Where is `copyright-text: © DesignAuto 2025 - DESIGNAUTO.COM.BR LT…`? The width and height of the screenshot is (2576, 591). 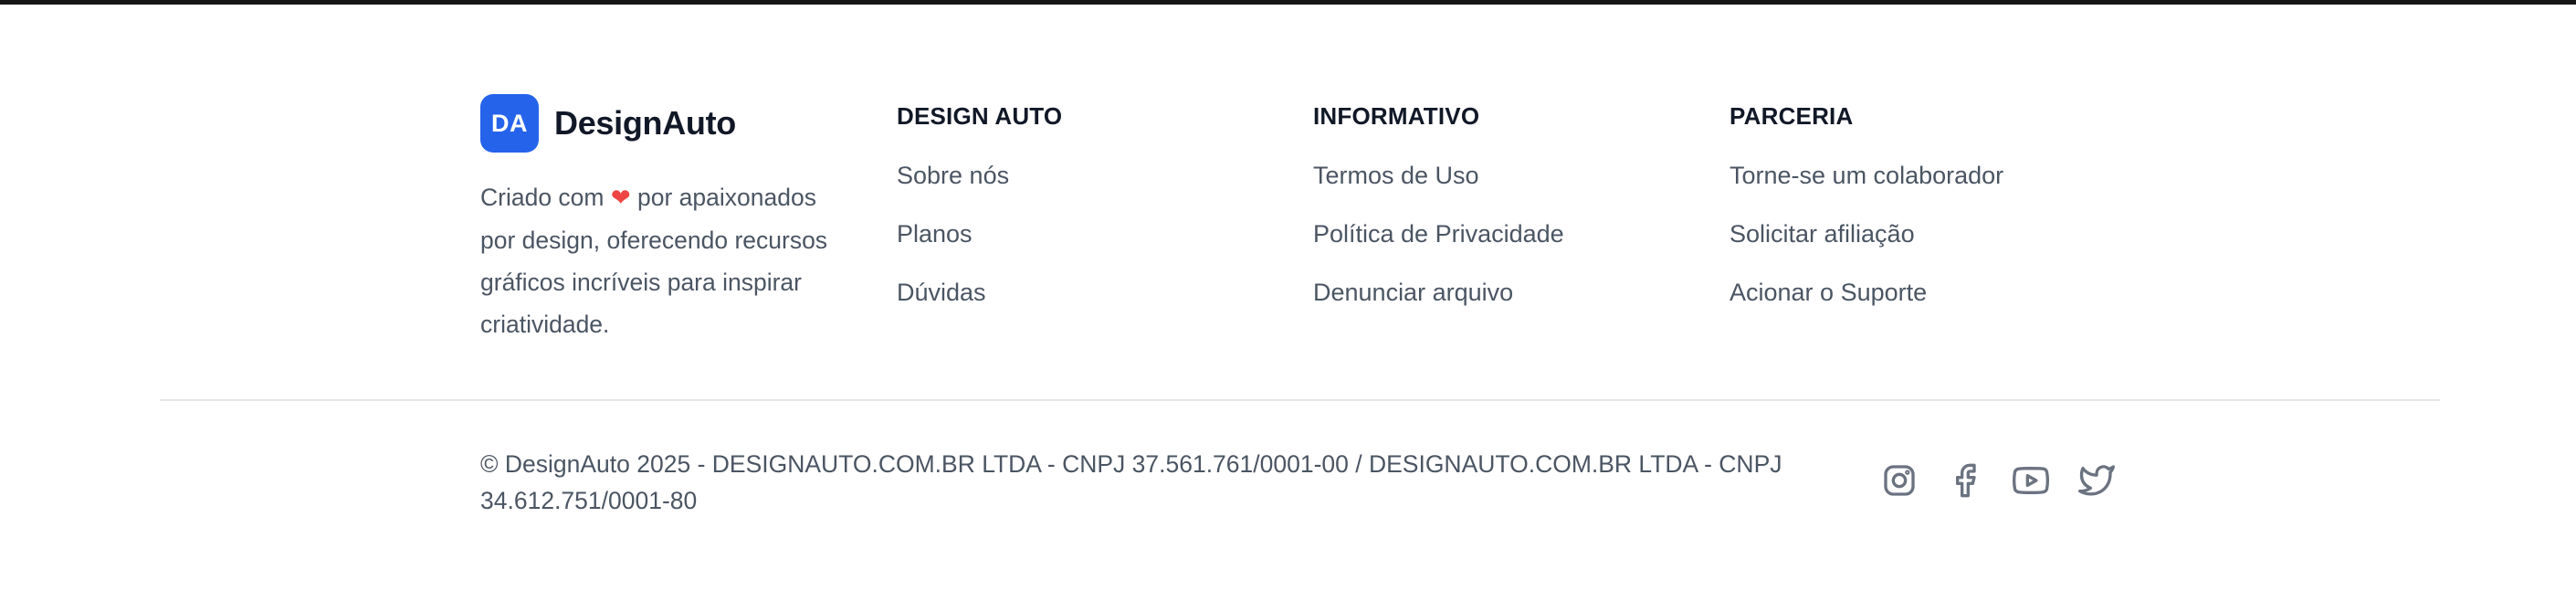
copyright-text: © DesignAuto 2025 - DESIGNAUTO.COM.BR LT… is located at coordinates (1131, 482).